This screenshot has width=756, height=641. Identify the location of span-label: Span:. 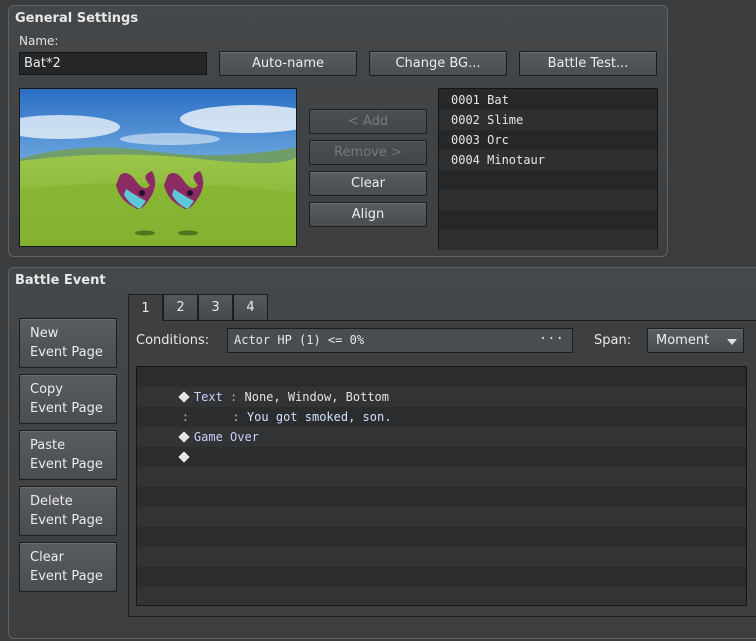
(613, 340).